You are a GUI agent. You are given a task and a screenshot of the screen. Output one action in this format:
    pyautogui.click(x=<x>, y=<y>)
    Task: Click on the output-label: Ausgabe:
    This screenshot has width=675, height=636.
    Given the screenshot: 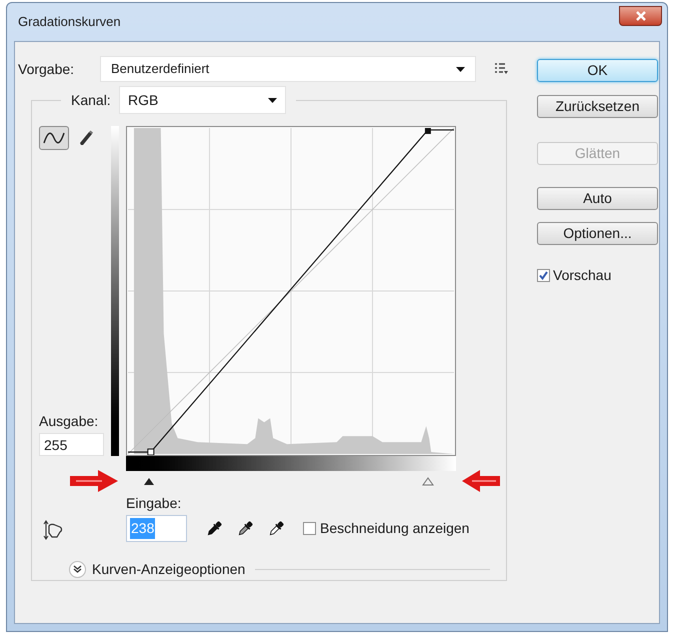 What is the action you would take?
    pyautogui.click(x=69, y=421)
    